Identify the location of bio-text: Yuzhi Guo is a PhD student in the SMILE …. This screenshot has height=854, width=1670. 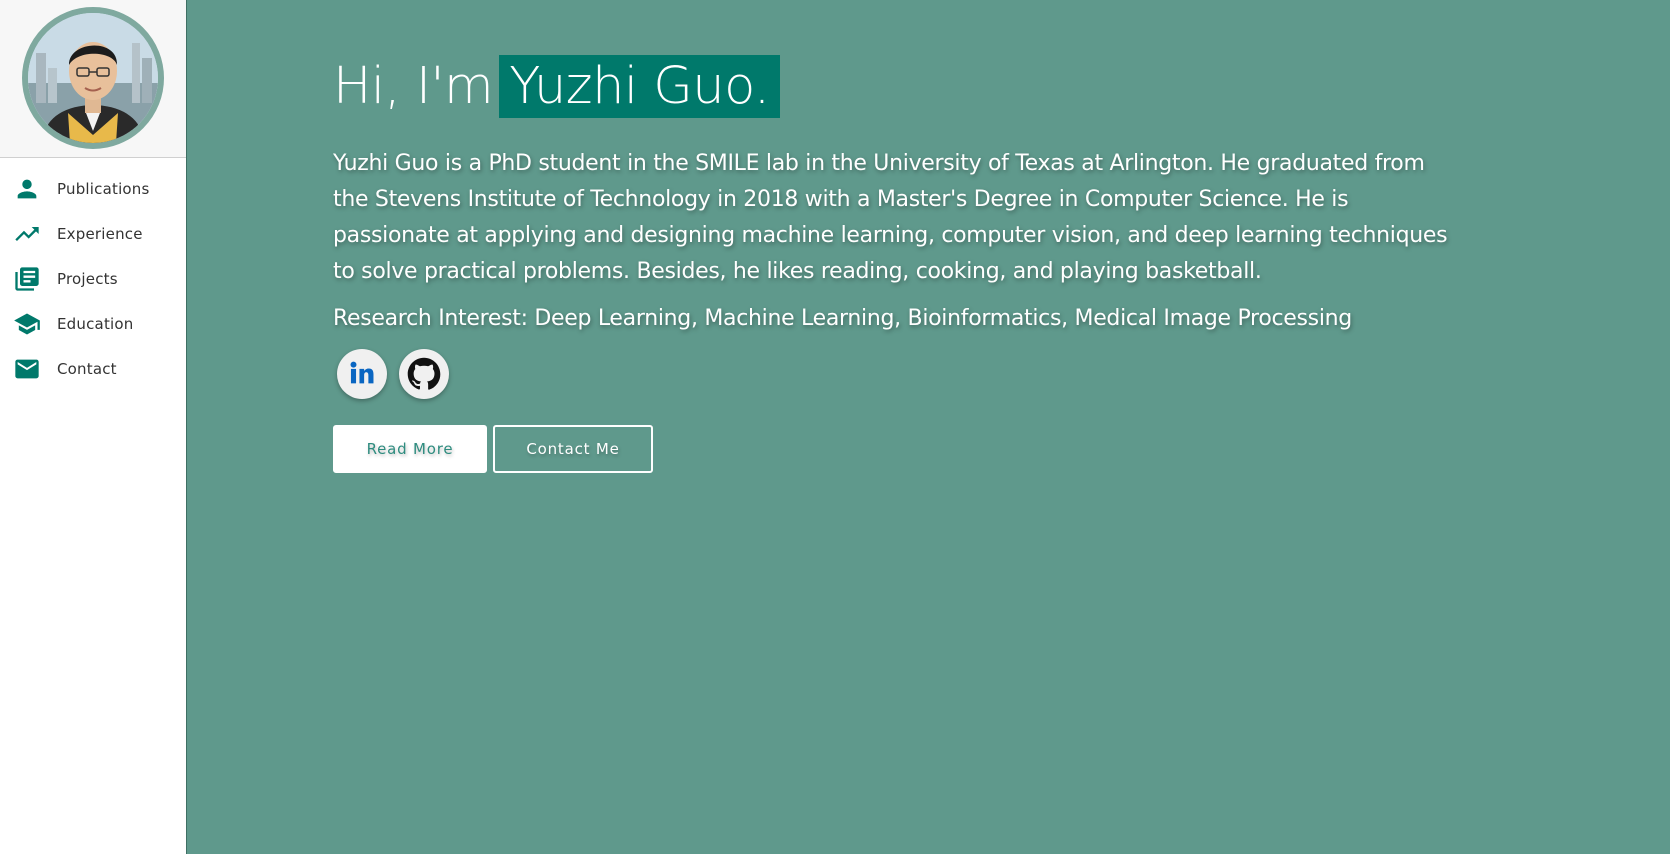
(890, 217).